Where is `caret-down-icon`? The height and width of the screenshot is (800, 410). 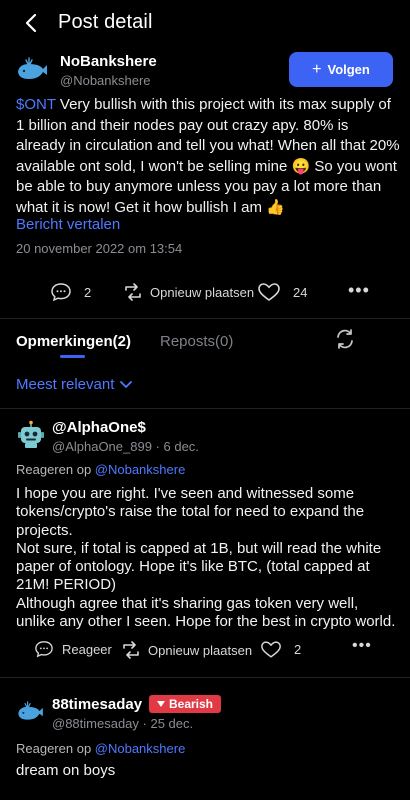
caret-down-icon is located at coordinates (160, 704).